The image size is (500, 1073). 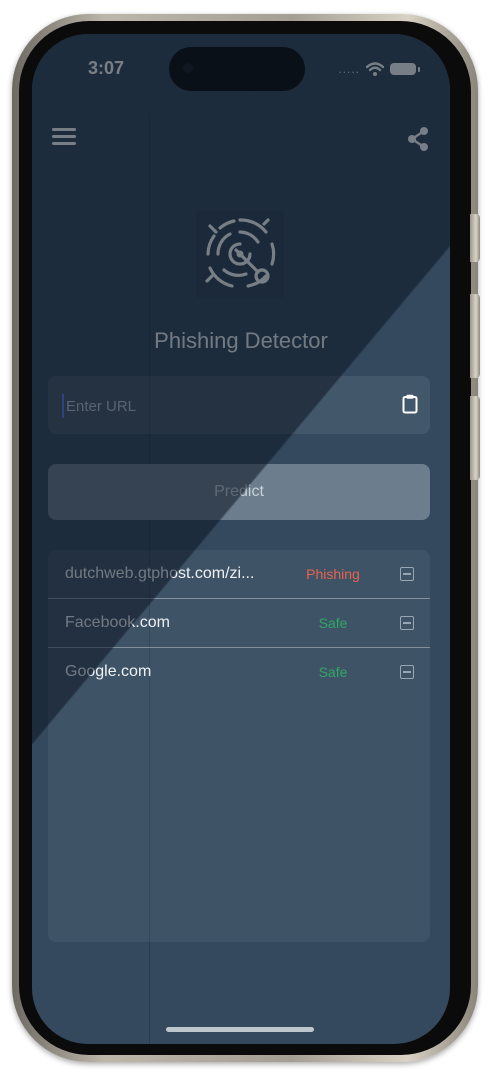 What do you see at coordinates (475, 336) in the screenshot?
I see `volume-up-button` at bounding box center [475, 336].